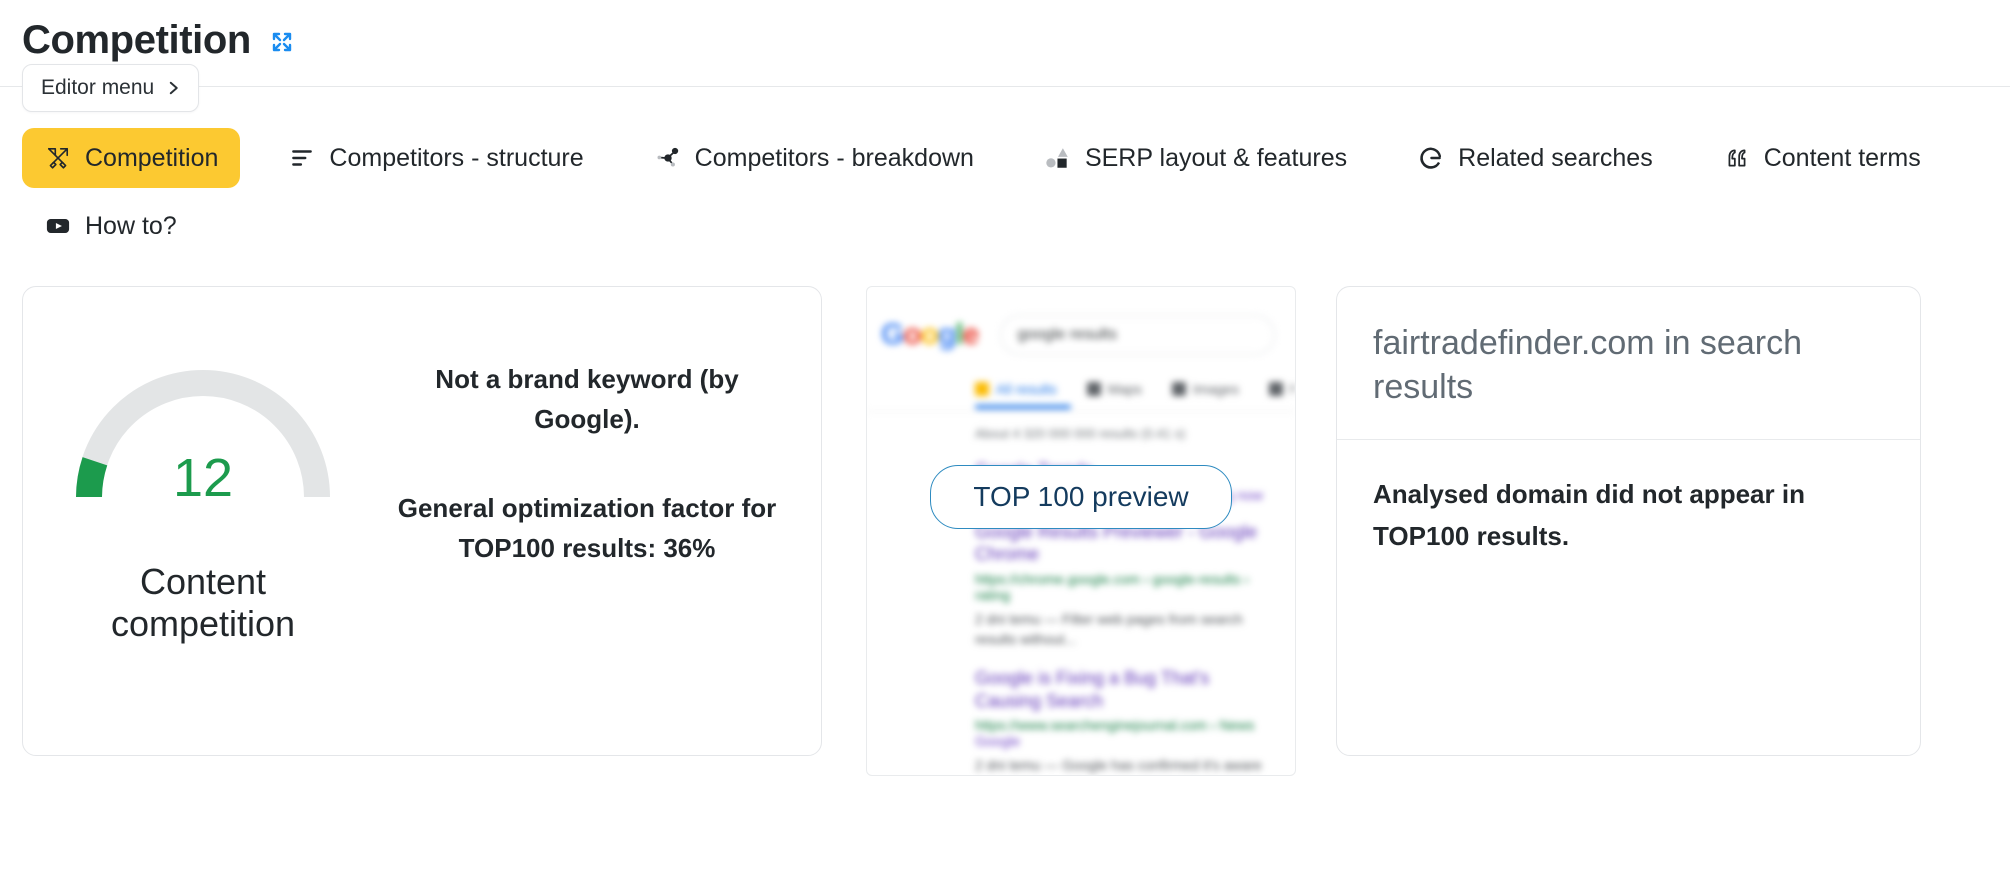 Image resolution: width=2010 pixels, height=880 pixels. I want to click on serp-preview-card: Google google results All results Maps I, so click(1081, 531).